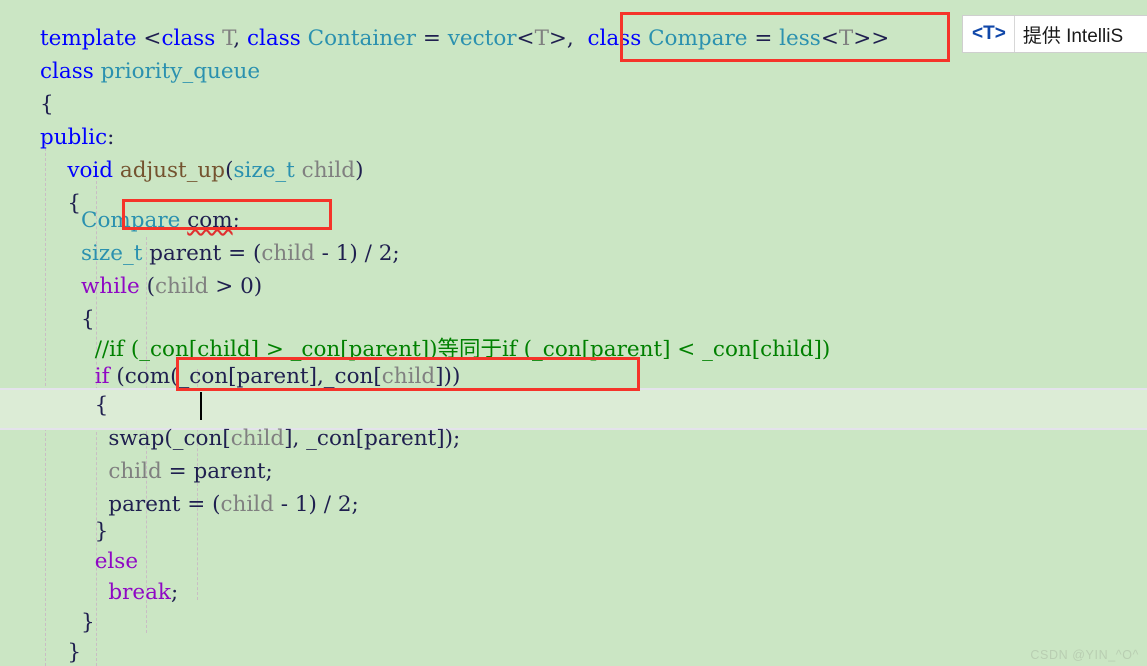  What do you see at coordinates (89, 561) in the screenshot?
I see `code-line: else` at bounding box center [89, 561].